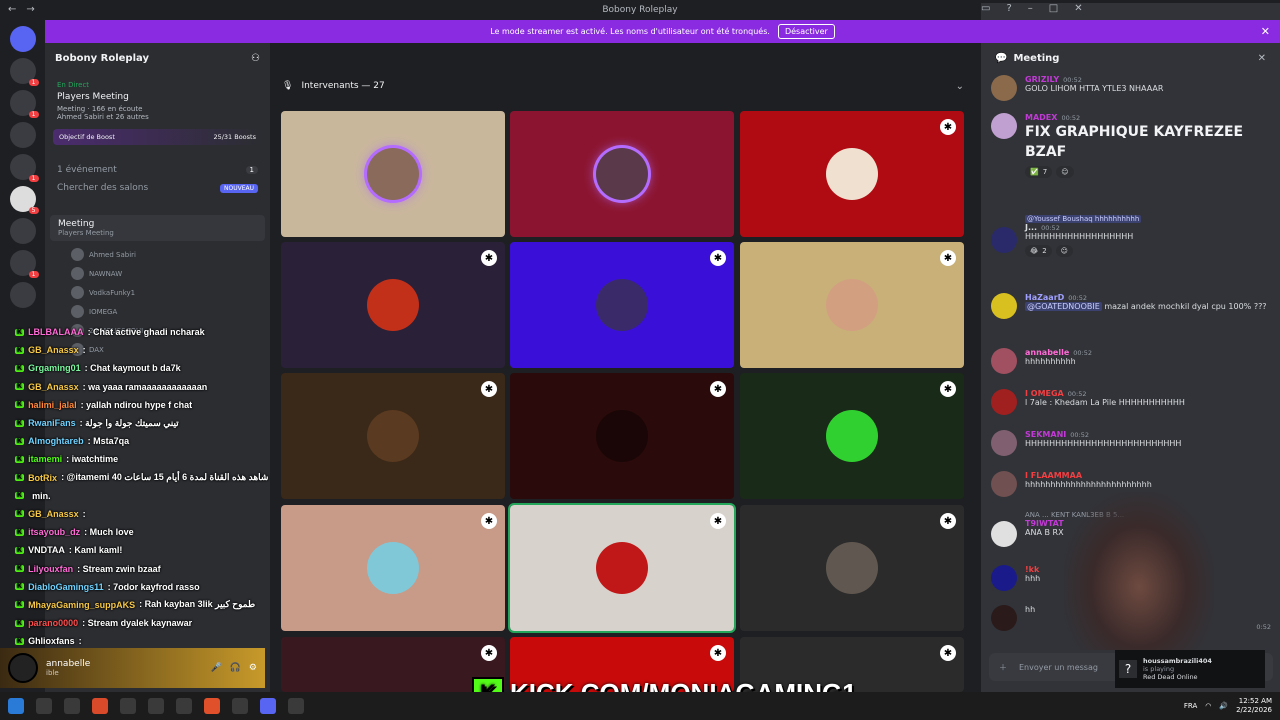  Describe the element at coordinates (1254, 706) in the screenshot. I see `clock: 12:52 AM 2/22/2026` at that location.